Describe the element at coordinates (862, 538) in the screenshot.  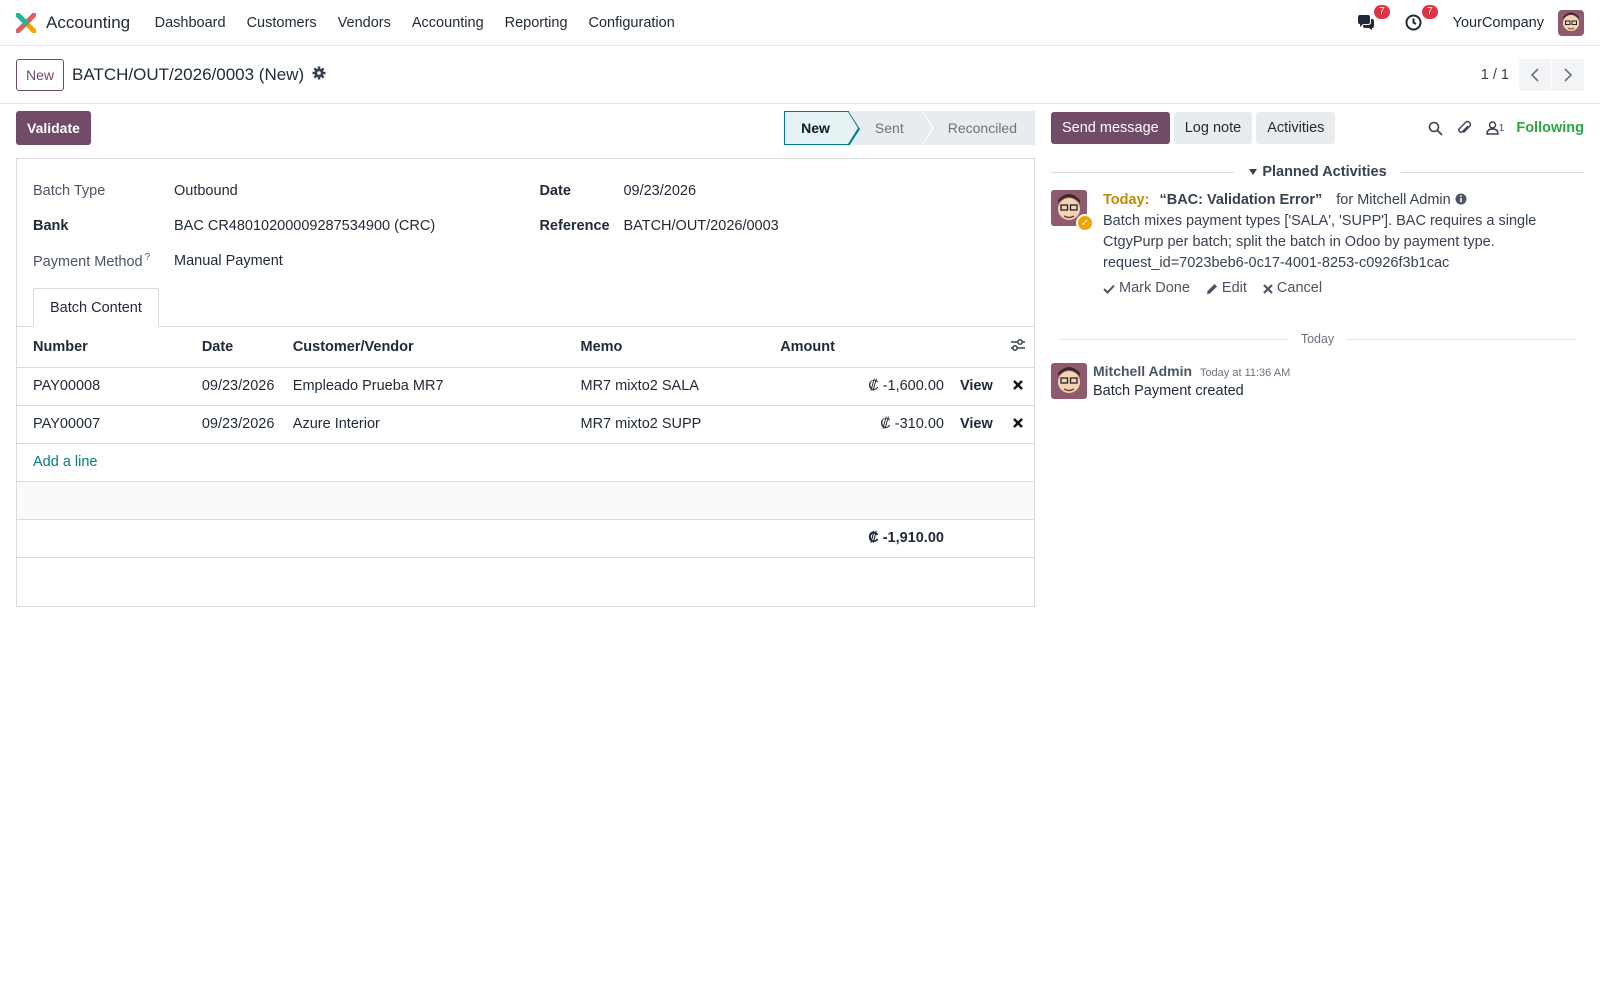
I see `total-amount: ₡ -1,910.00` at that location.